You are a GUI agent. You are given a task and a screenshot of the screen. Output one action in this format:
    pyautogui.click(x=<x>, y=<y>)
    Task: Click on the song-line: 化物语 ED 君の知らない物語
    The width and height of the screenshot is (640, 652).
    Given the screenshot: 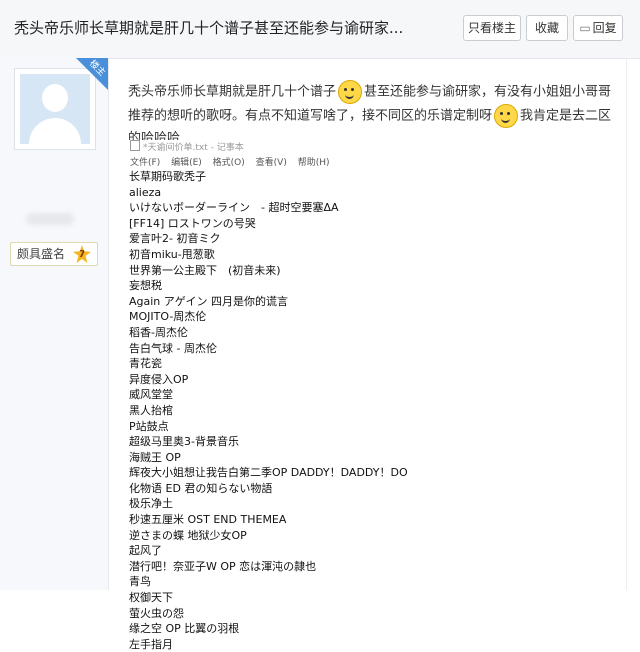 What is the action you would take?
    pyautogui.click(x=201, y=488)
    